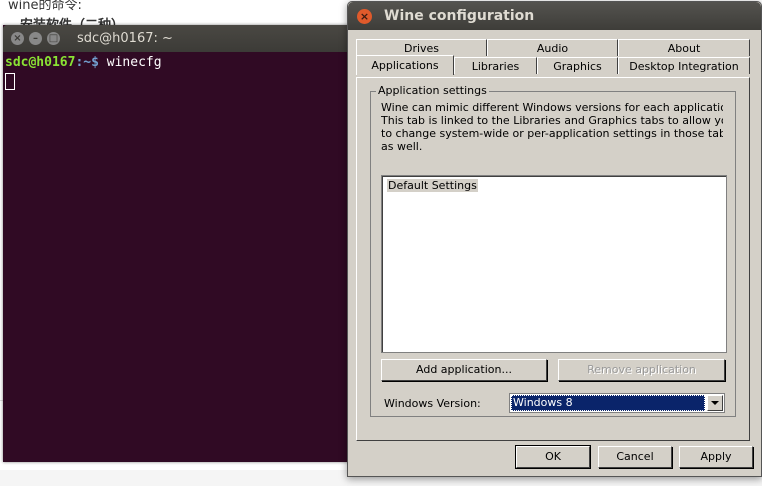  I want to click on cancel-button: Cancel, so click(635, 457).